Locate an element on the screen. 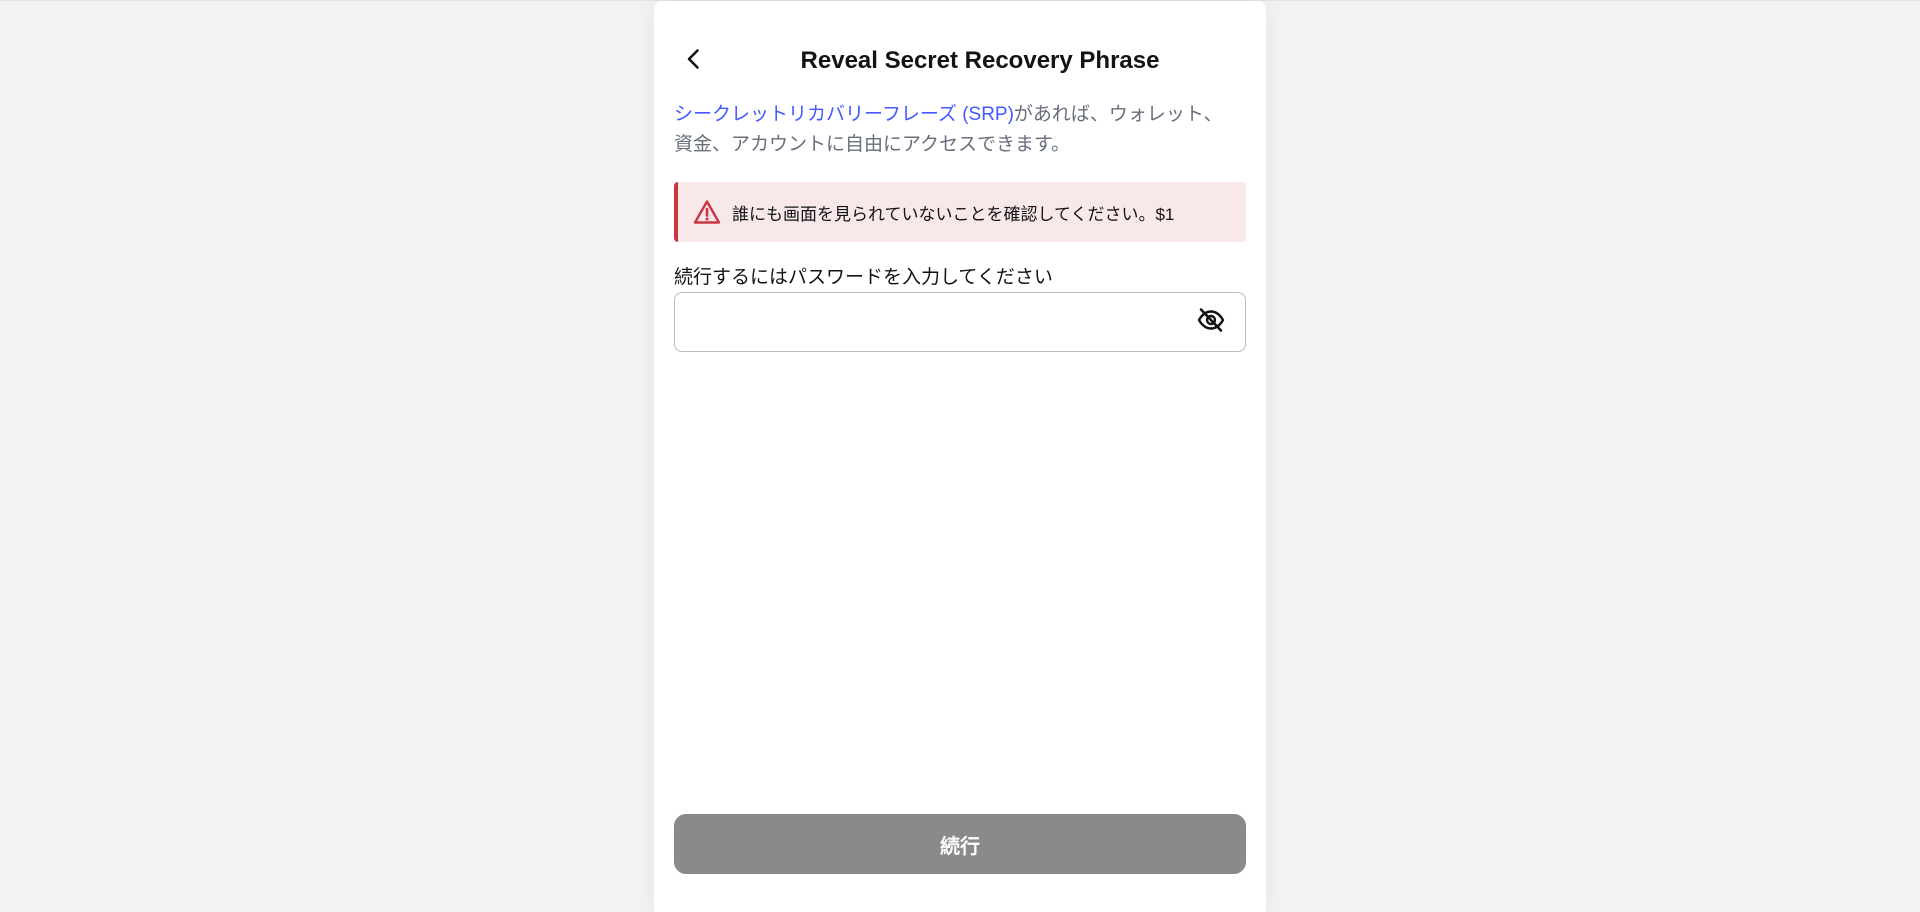 The height and width of the screenshot is (912, 1920). back-button is located at coordinates (694, 61).